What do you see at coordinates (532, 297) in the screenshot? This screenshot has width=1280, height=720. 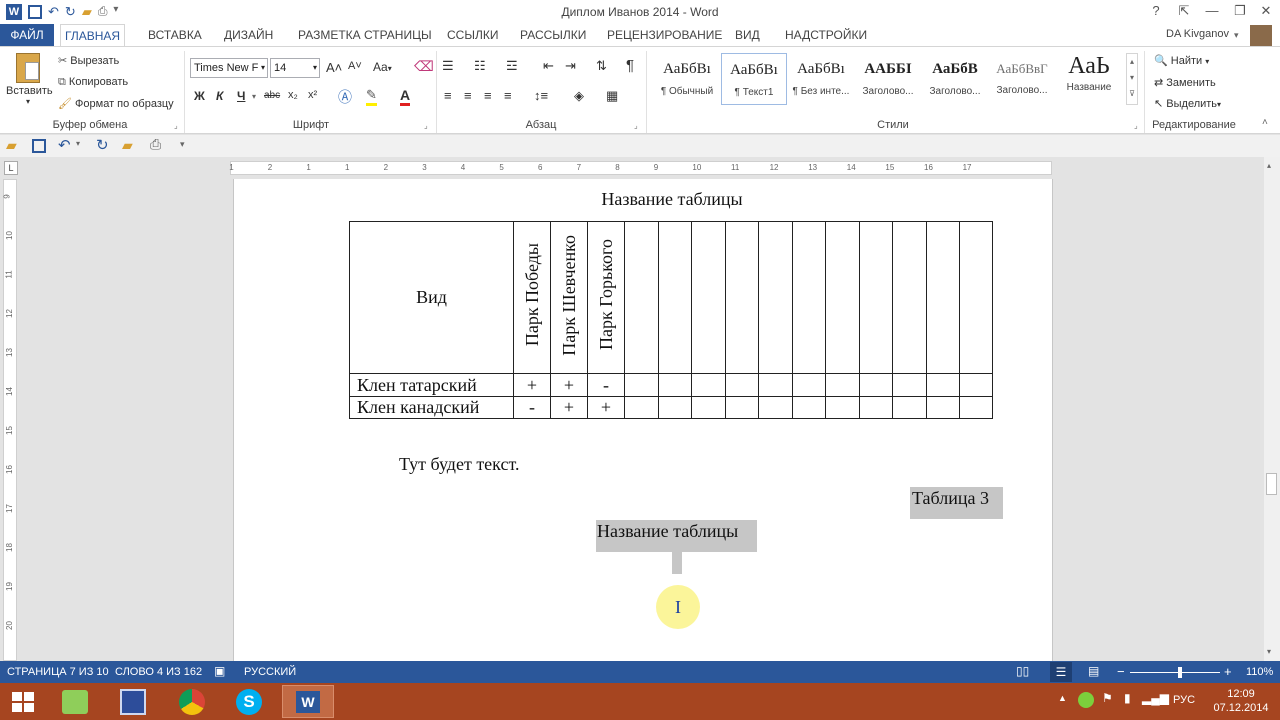 I see `table-header-cell: Парк Победы` at bounding box center [532, 297].